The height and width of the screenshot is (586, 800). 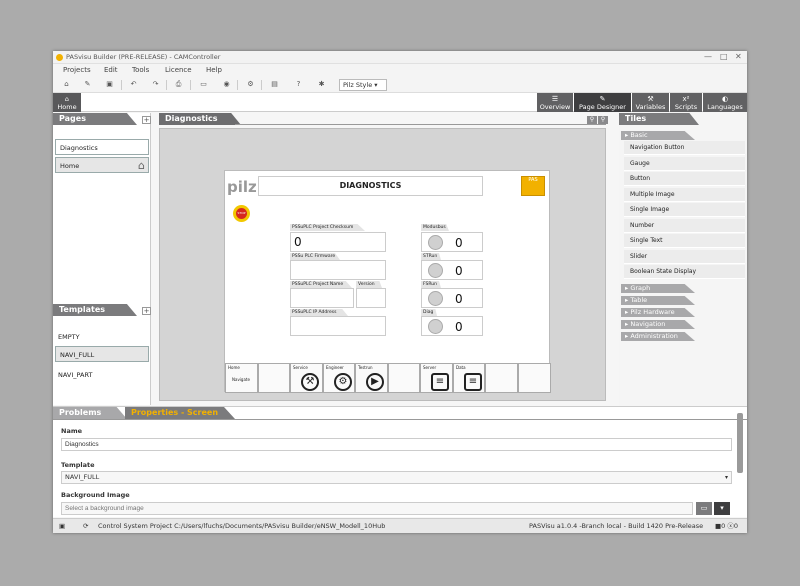 I want to click on tab-overview: ☰ Overview, so click(x=555, y=102).